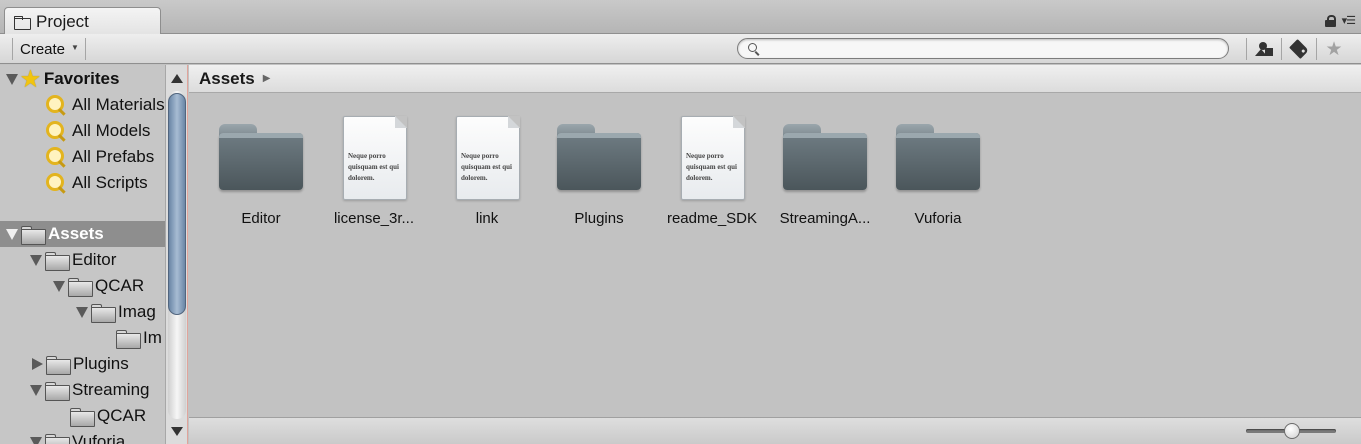 Image resolution: width=1361 pixels, height=444 pixels. What do you see at coordinates (110, 182) in the screenshot?
I see `favorite-label: All Scripts` at bounding box center [110, 182].